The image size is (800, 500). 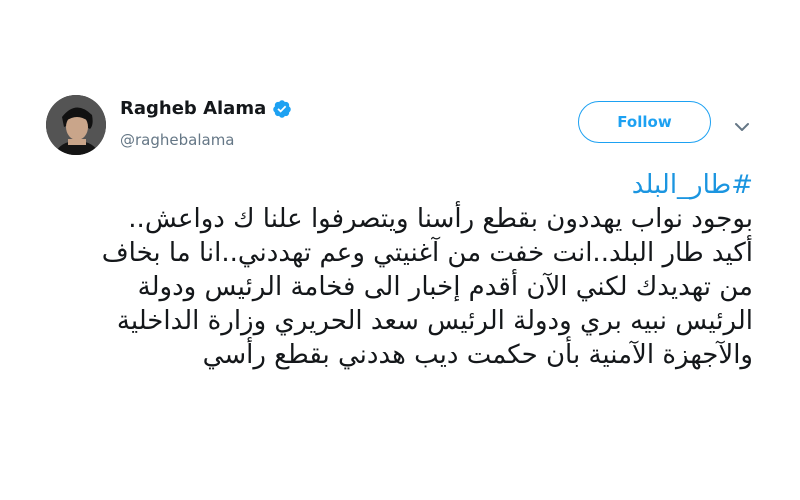 I want to click on follow-button: Follow, so click(x=644, y=122).